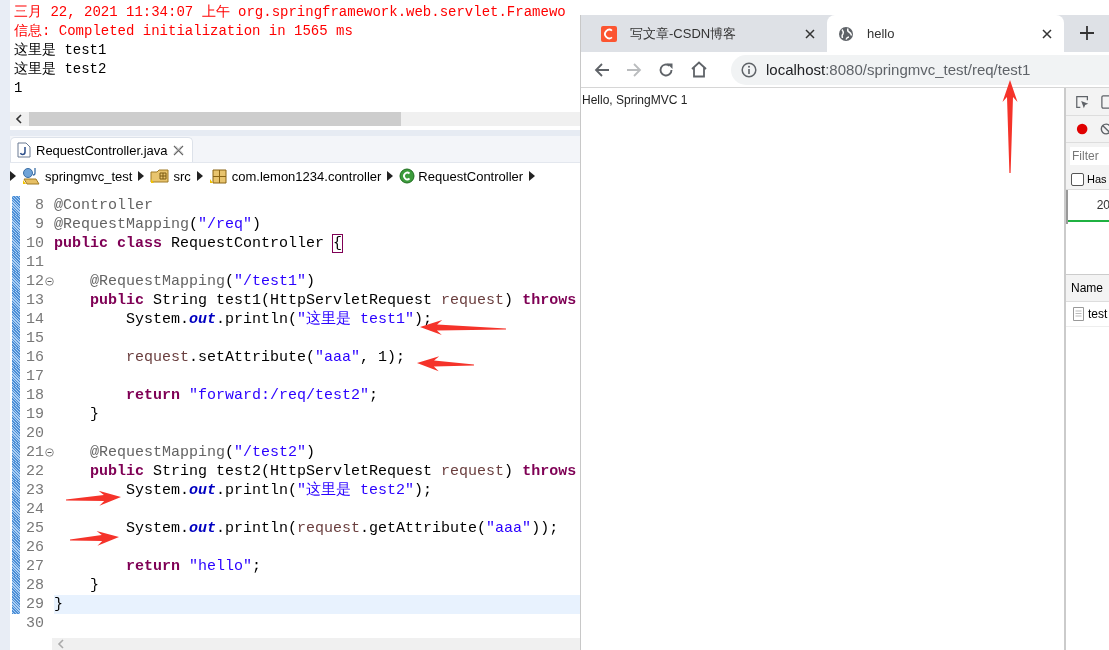 Image resolution: width=1109 pixels, height=650 pixels. I want to click on line-number: 25, so click(34, 528).